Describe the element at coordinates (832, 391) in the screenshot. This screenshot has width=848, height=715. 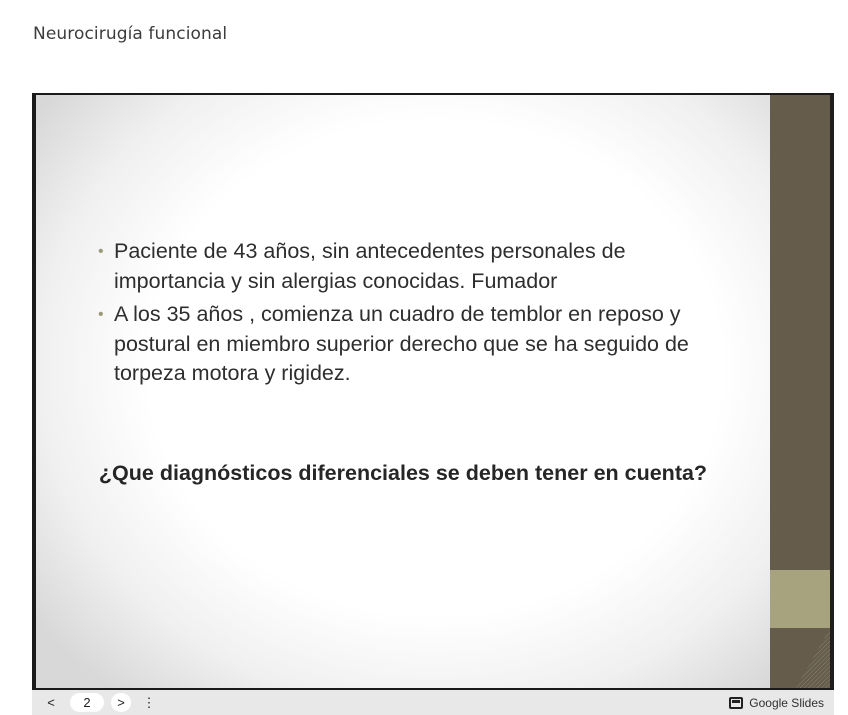
I see `slide-edge` at that location.